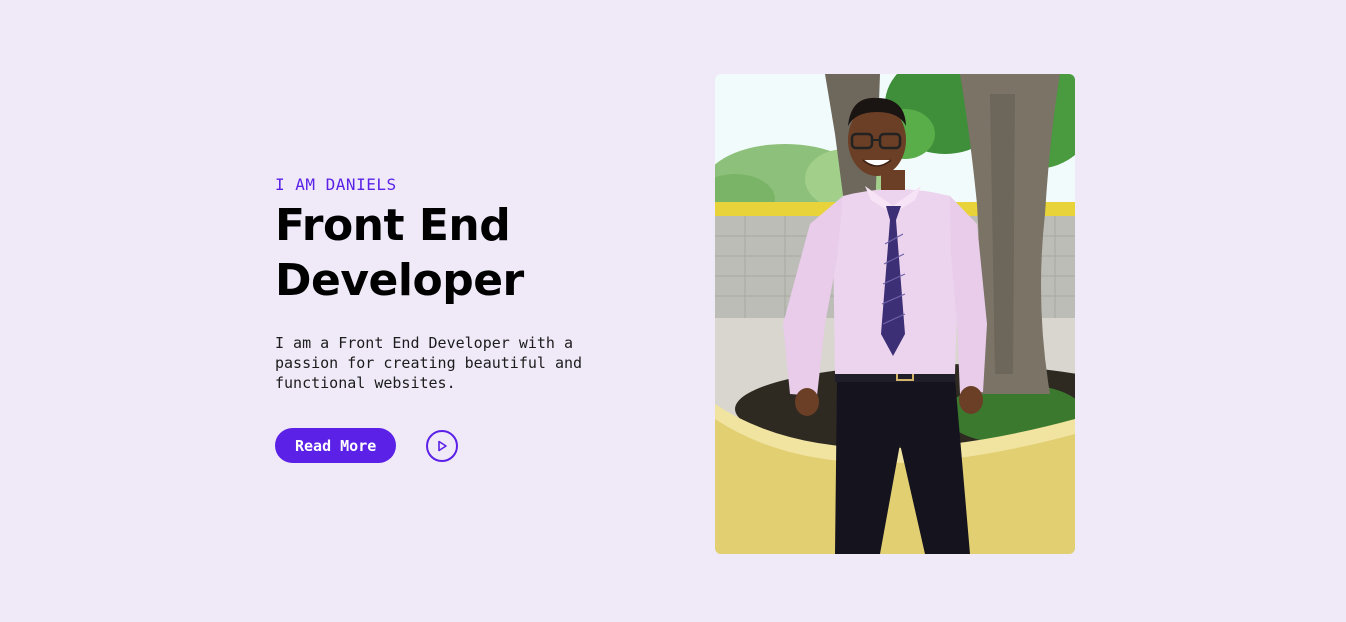 This screenshot has height=622, width=1346. What do you see at coordinates (399, 280) in the screenshot?
I see `hero-headline-line2: Developer` at bounding box center [399, 280].